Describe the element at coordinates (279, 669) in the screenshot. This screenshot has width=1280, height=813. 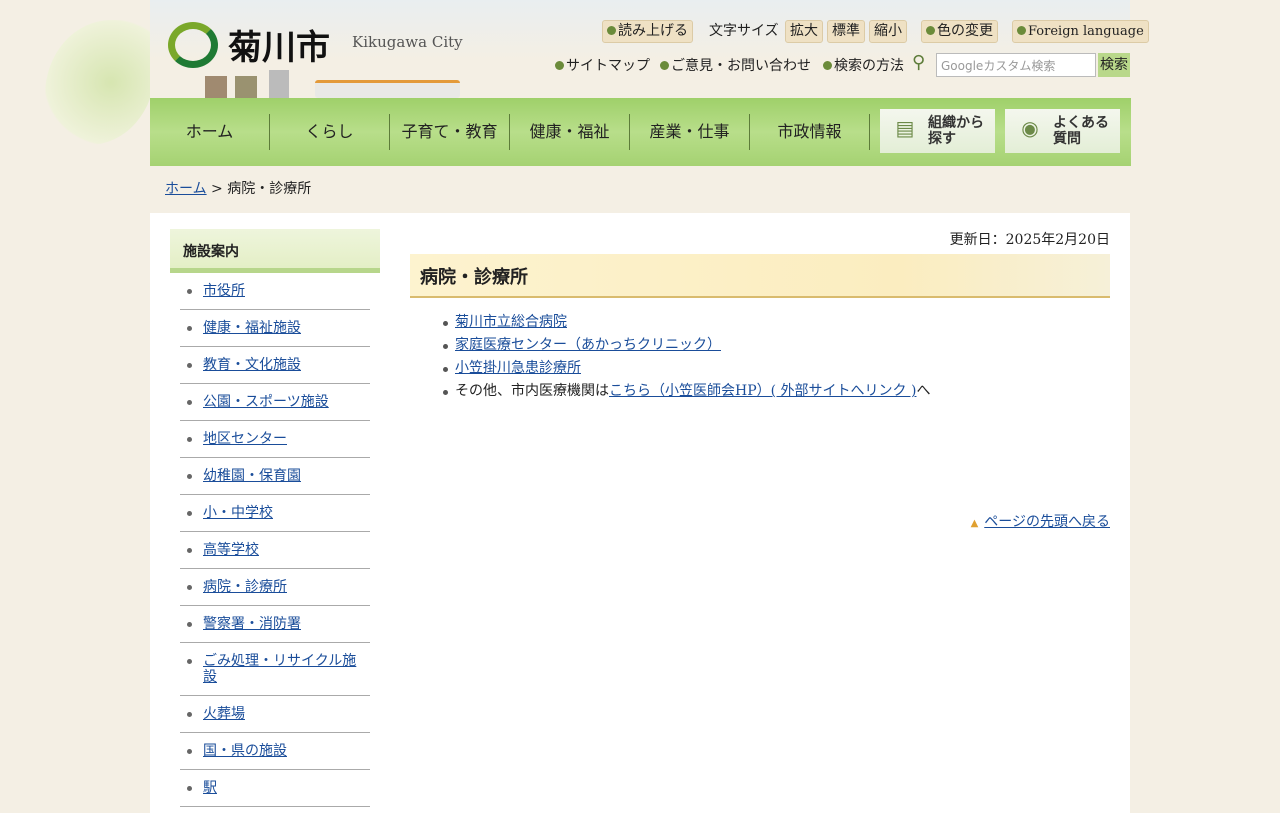
I see `sidebar-link: ごみ処理・リサイクル施設` at that location.